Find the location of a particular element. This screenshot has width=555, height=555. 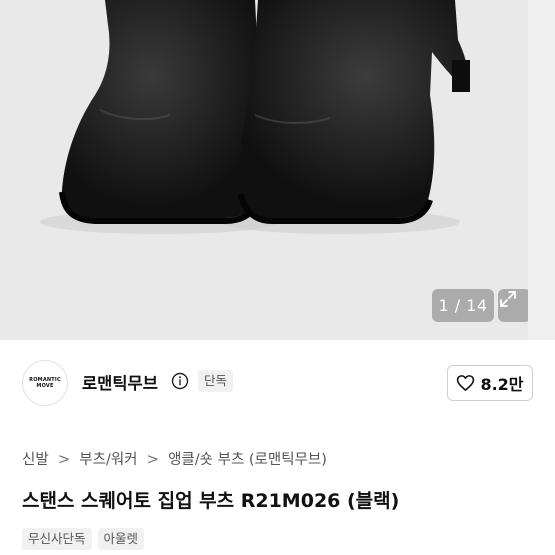

like-button: 8.2만 is located at coordinates (490, 383).